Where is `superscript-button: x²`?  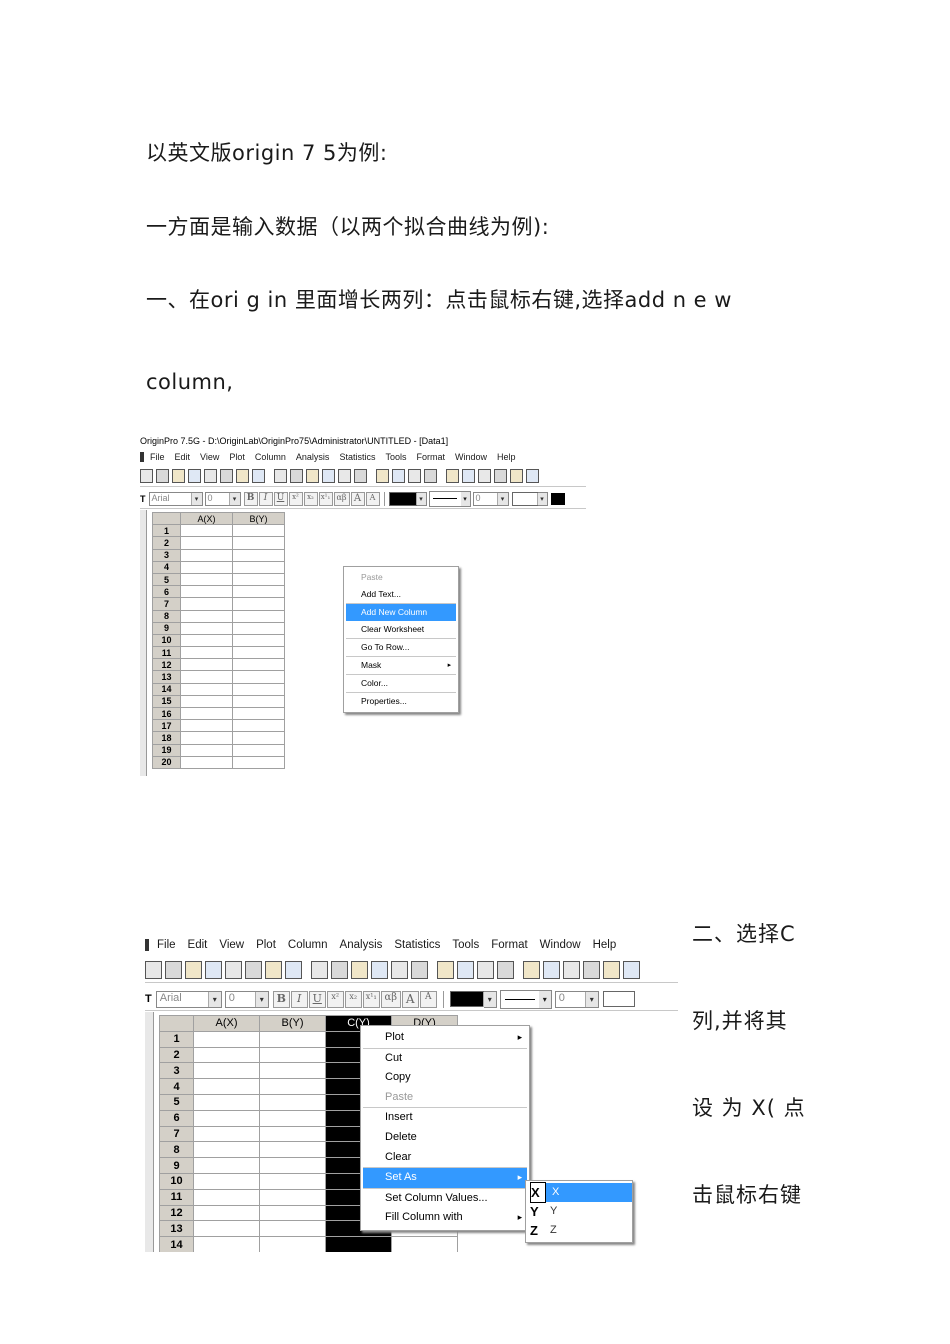 superscript-button: x² is located at coordinates (335, 999).